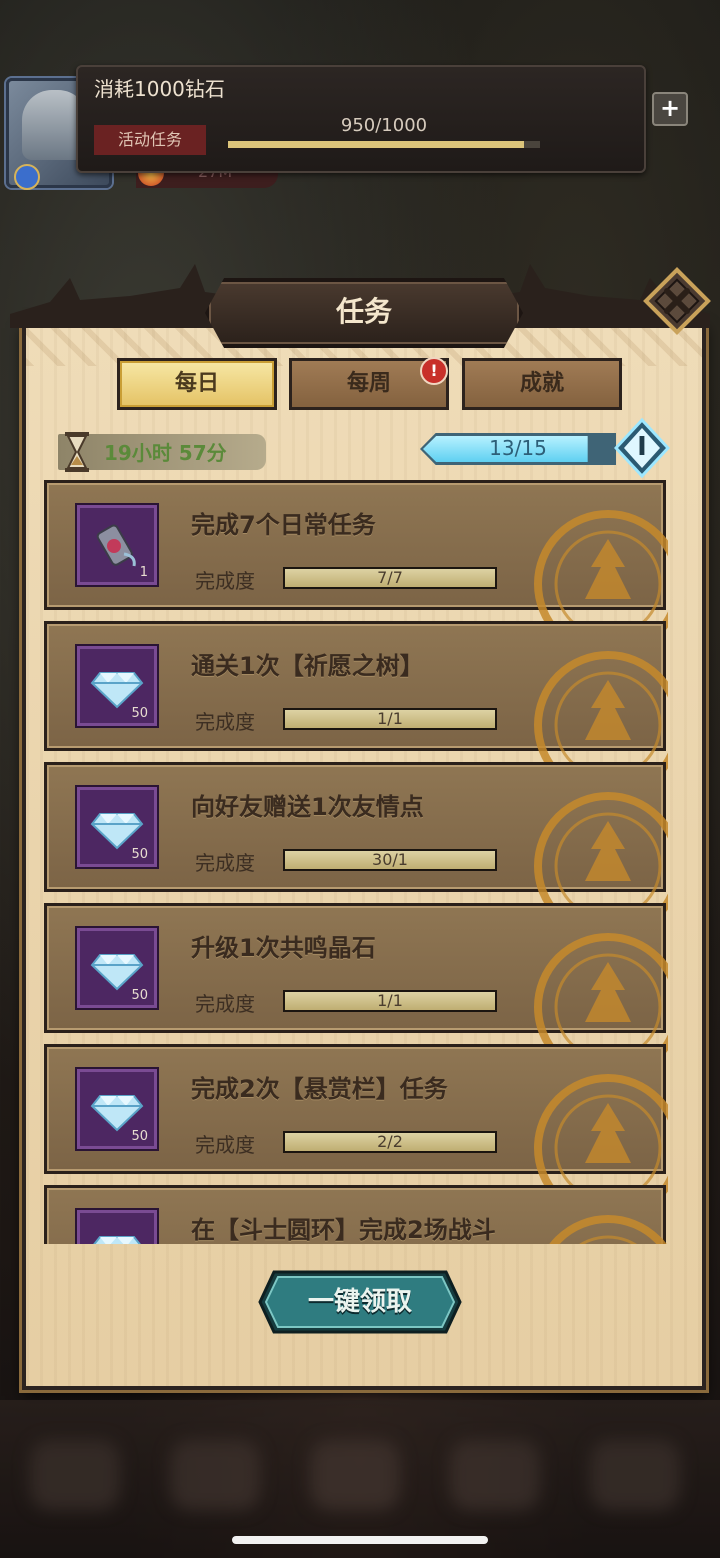 Image resolution: width=720 pixels, height=1558 pixels. Describe the element at coordinates (307, 807) in the screenshot. I see `task-name: 向好友赠送1次友情点` at that location.